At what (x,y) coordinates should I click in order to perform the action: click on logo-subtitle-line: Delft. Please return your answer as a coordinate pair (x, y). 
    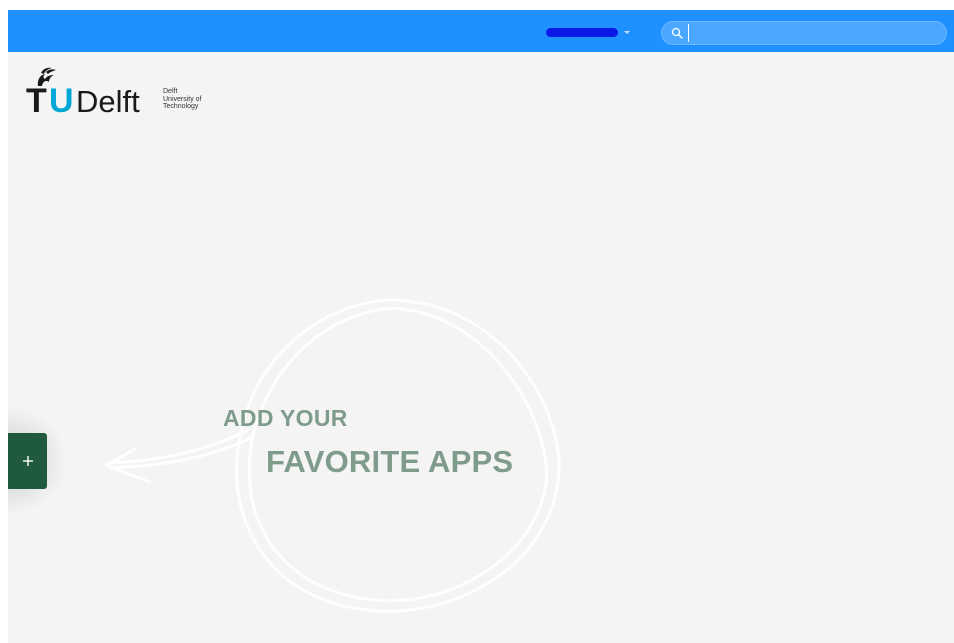
    Looking at the image, I should click on (170, 91).